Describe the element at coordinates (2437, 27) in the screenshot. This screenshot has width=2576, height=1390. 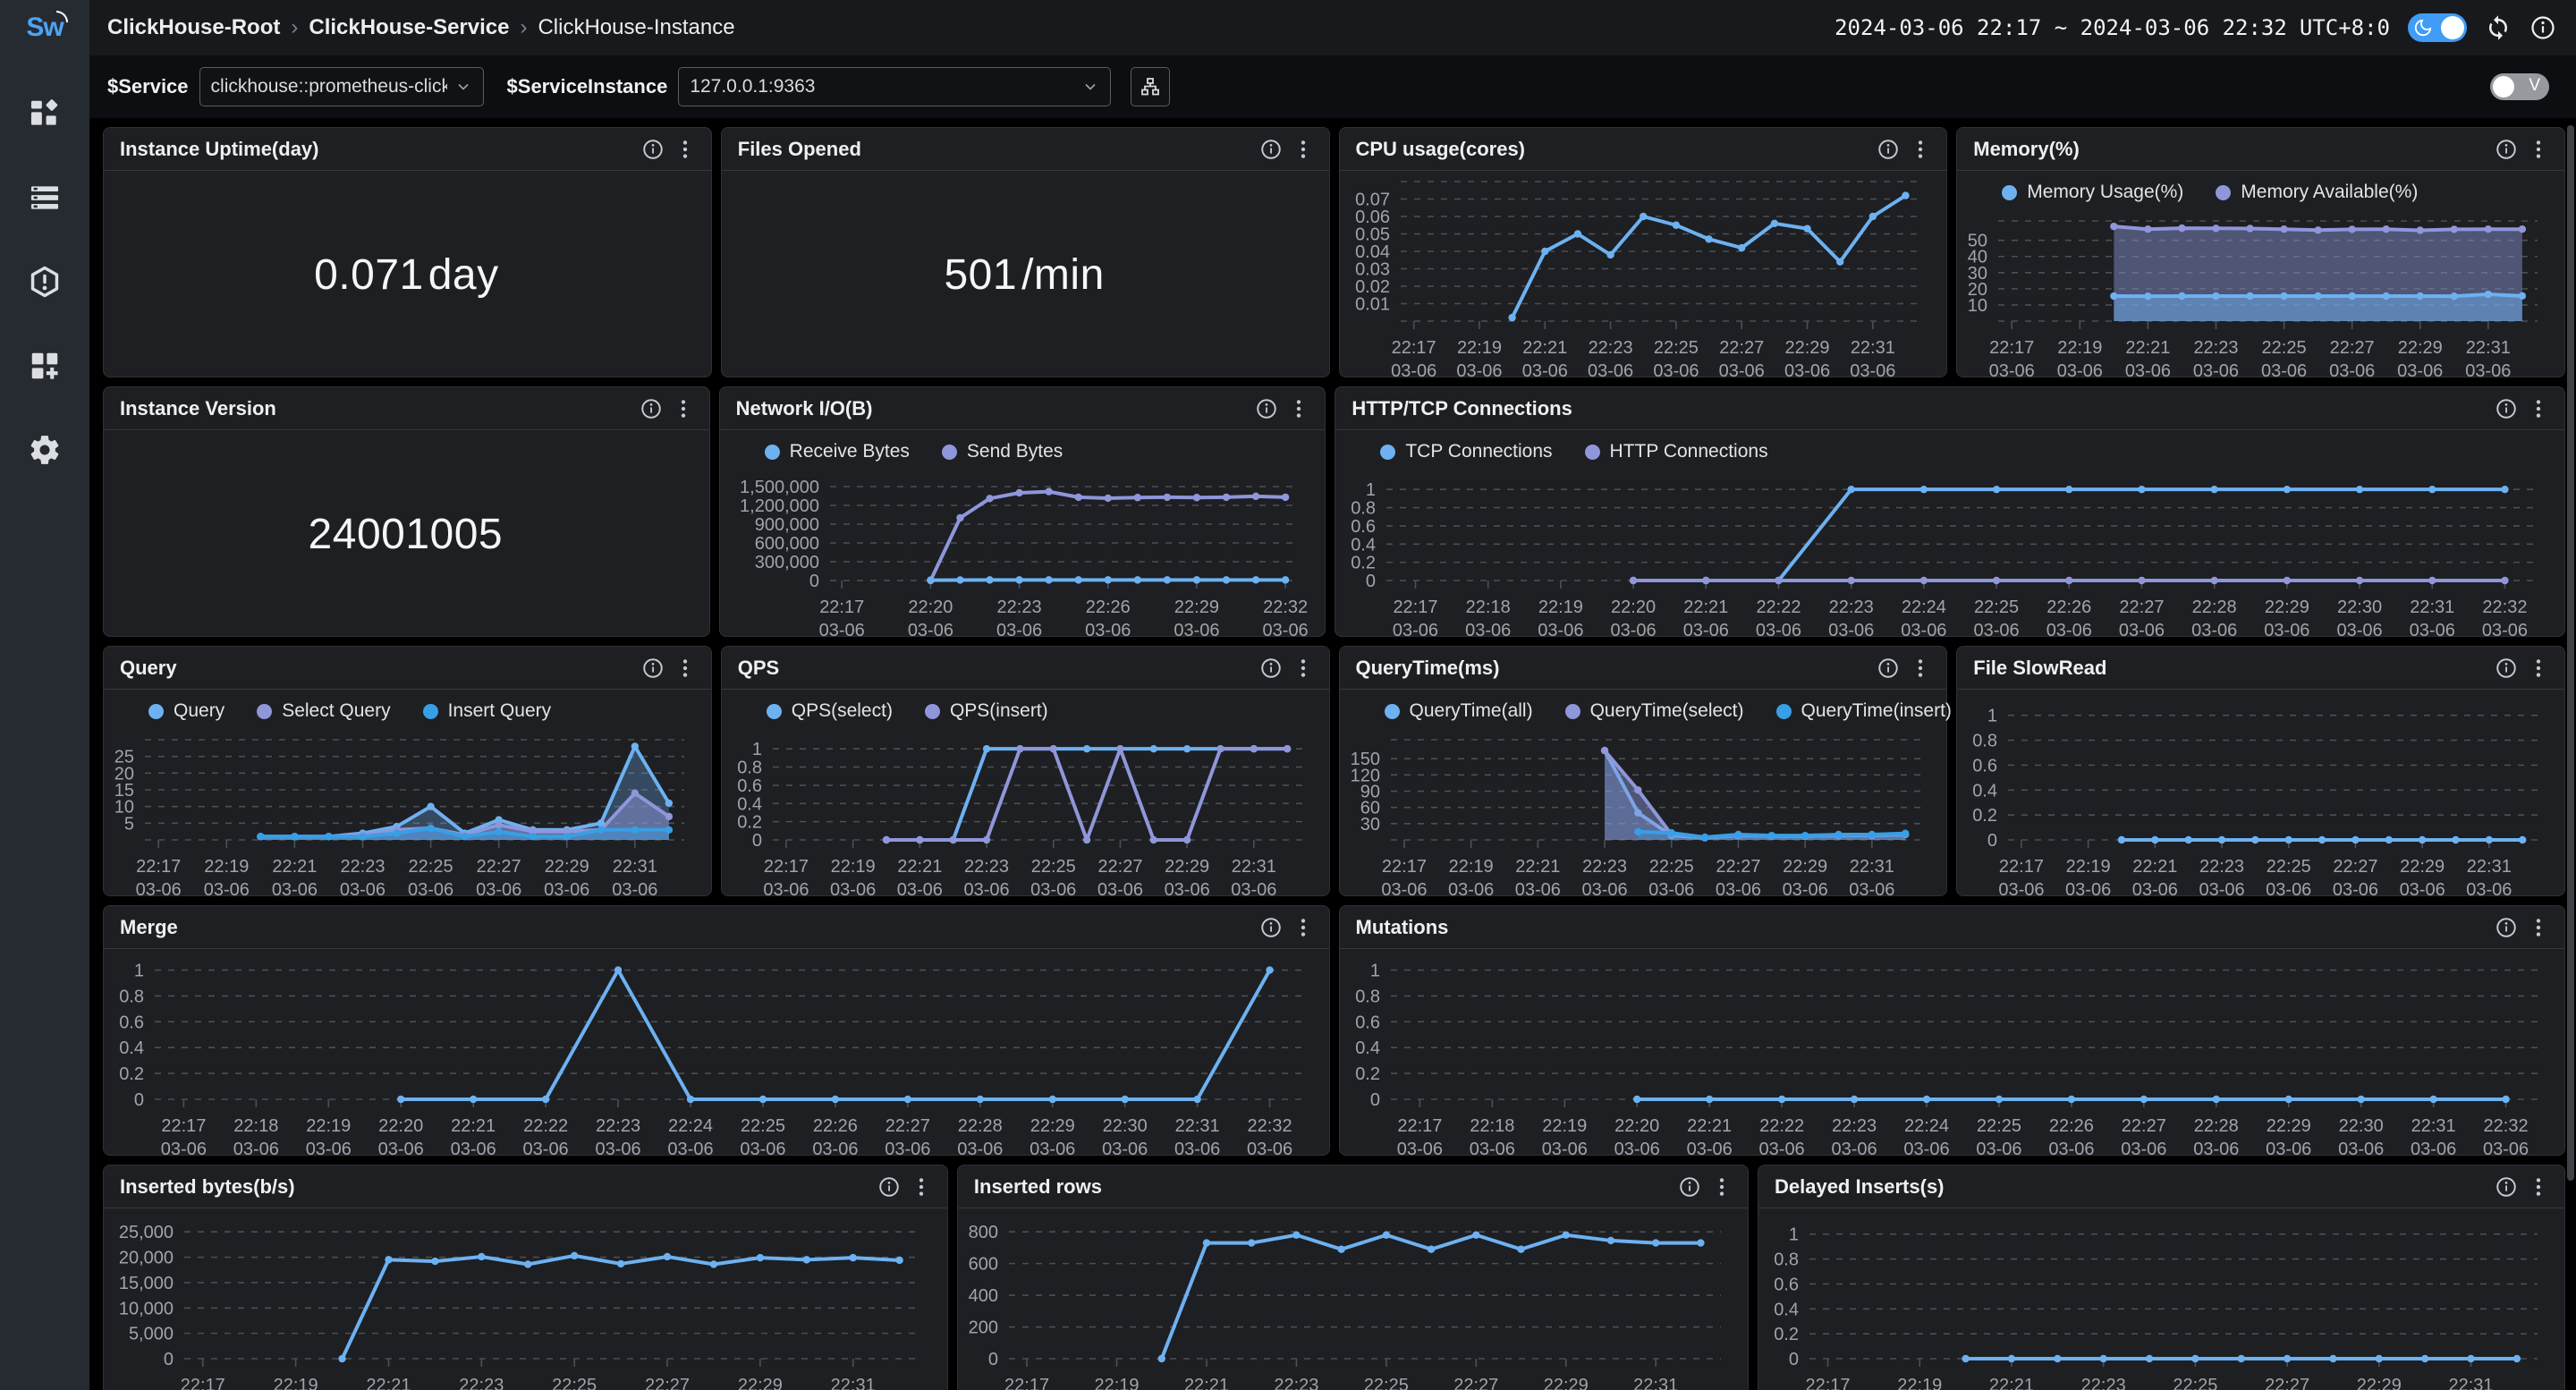
I see `theme-toggle` at that location.